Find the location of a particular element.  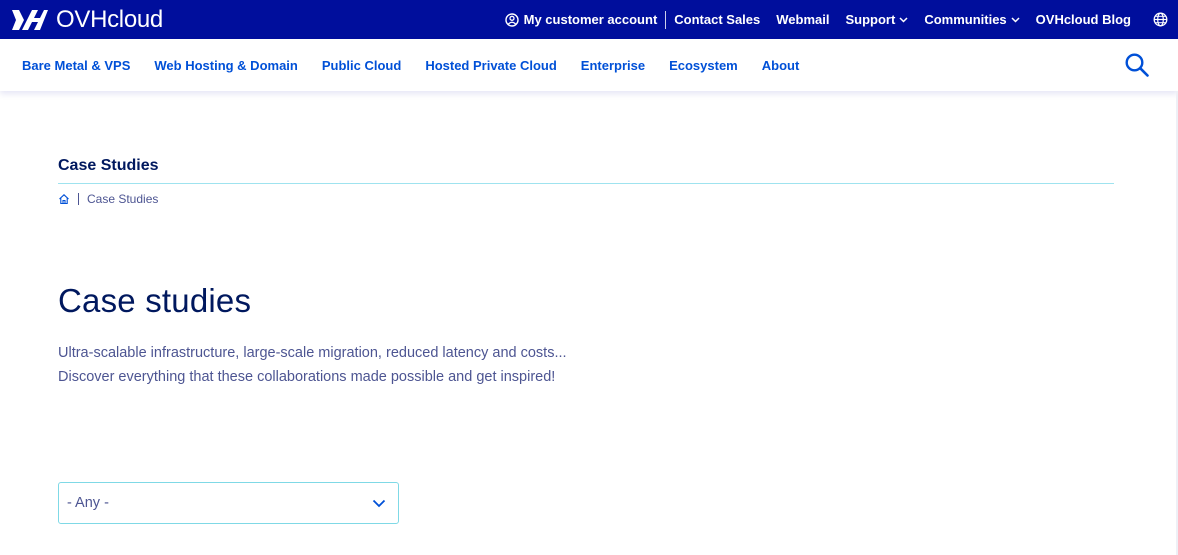

communities-menu: Communities is located at coordinates (972, 19).